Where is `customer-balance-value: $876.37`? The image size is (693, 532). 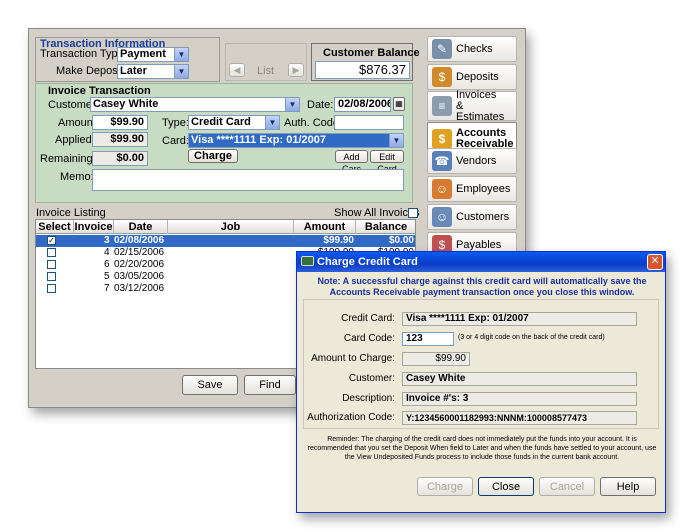 customer-balance-value: $876.37 is located at coordinates (362, 70).